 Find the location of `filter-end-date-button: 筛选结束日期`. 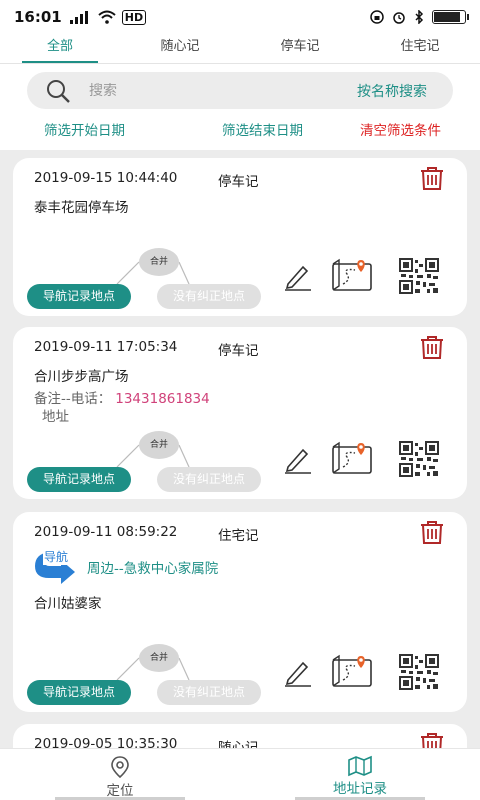

filter-end-date-button: 筛选结束日期 is located at coordinates (262, 129).